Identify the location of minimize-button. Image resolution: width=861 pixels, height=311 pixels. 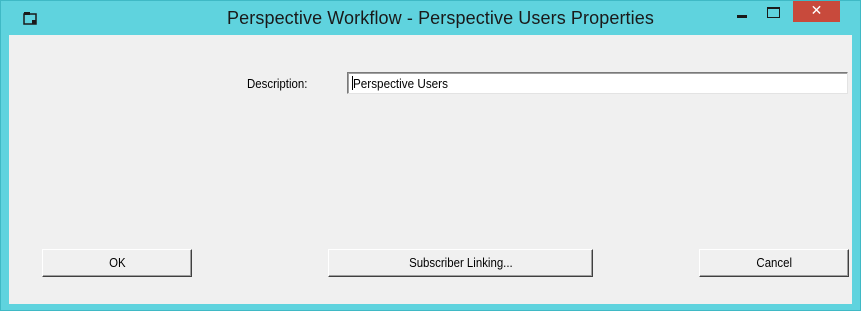
(741, 14).